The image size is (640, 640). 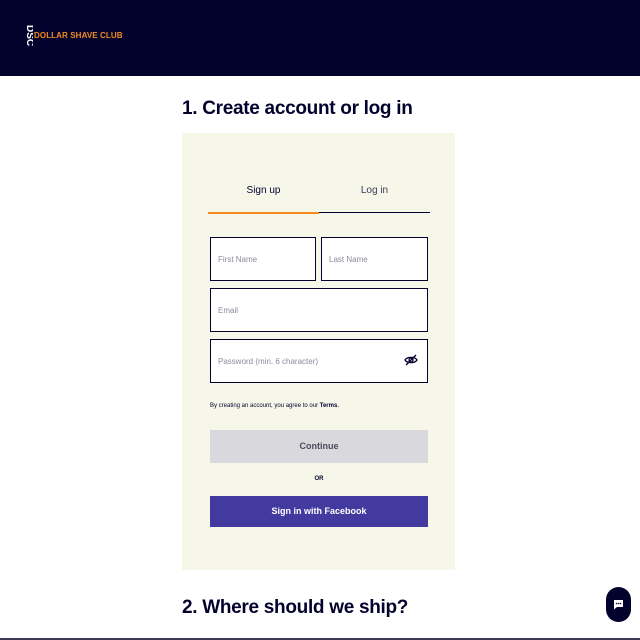 I want to click on chat-button, so click(x=618, y=604).